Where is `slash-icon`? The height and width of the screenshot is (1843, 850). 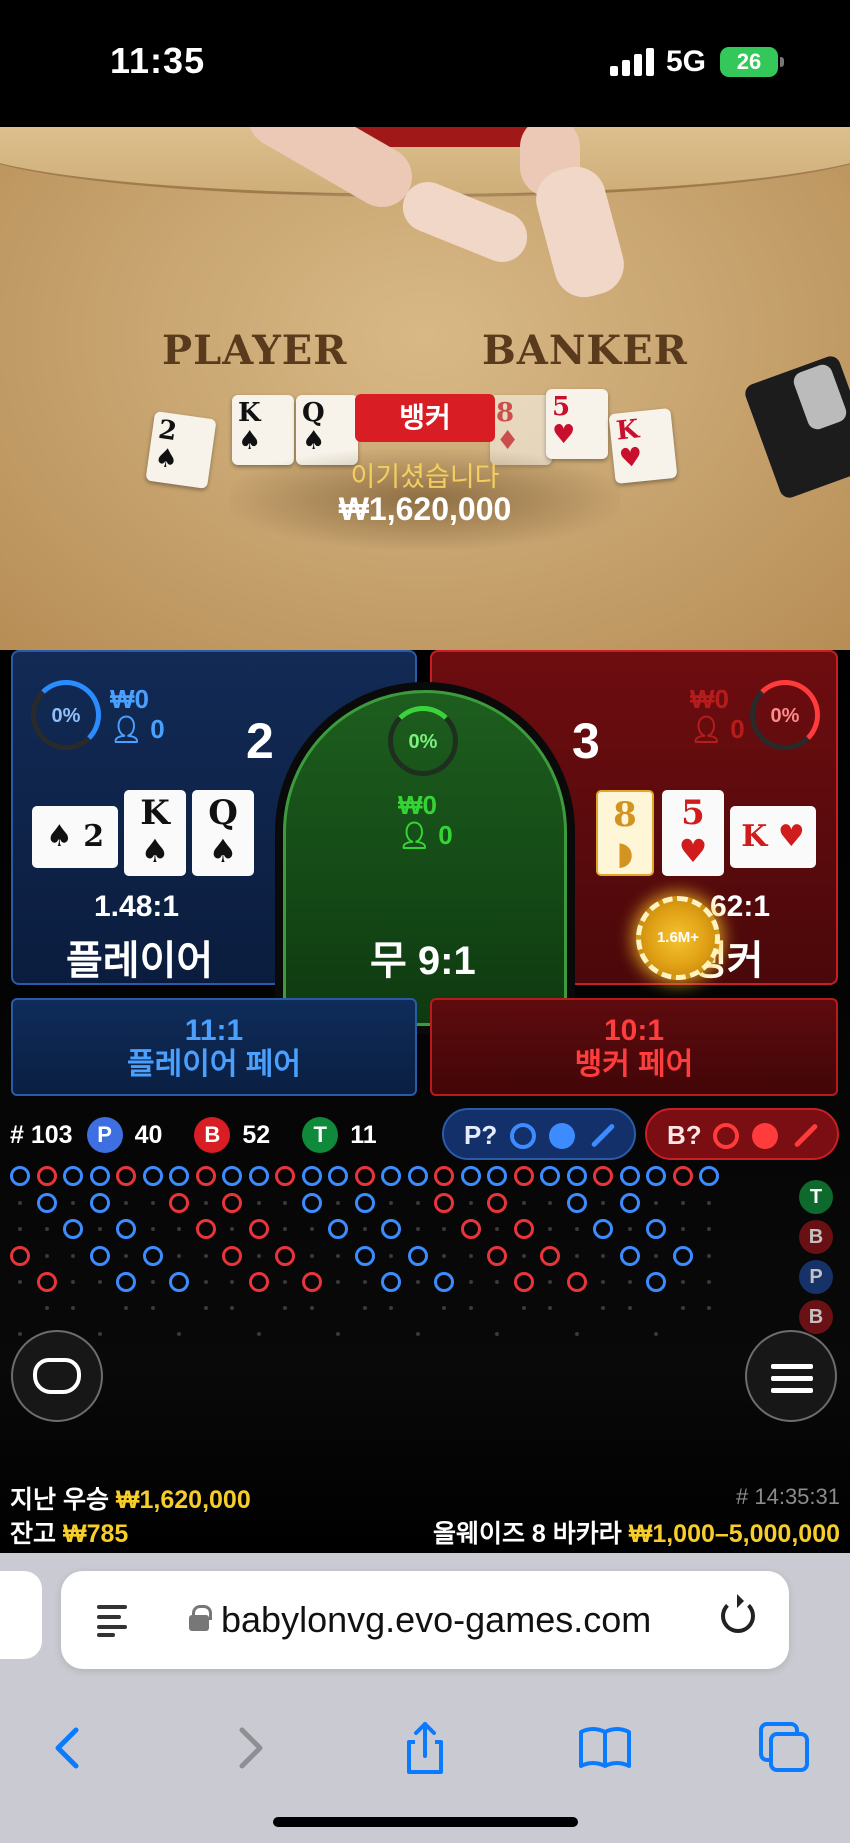
slash-icon is located at coordinates (603, 1135).